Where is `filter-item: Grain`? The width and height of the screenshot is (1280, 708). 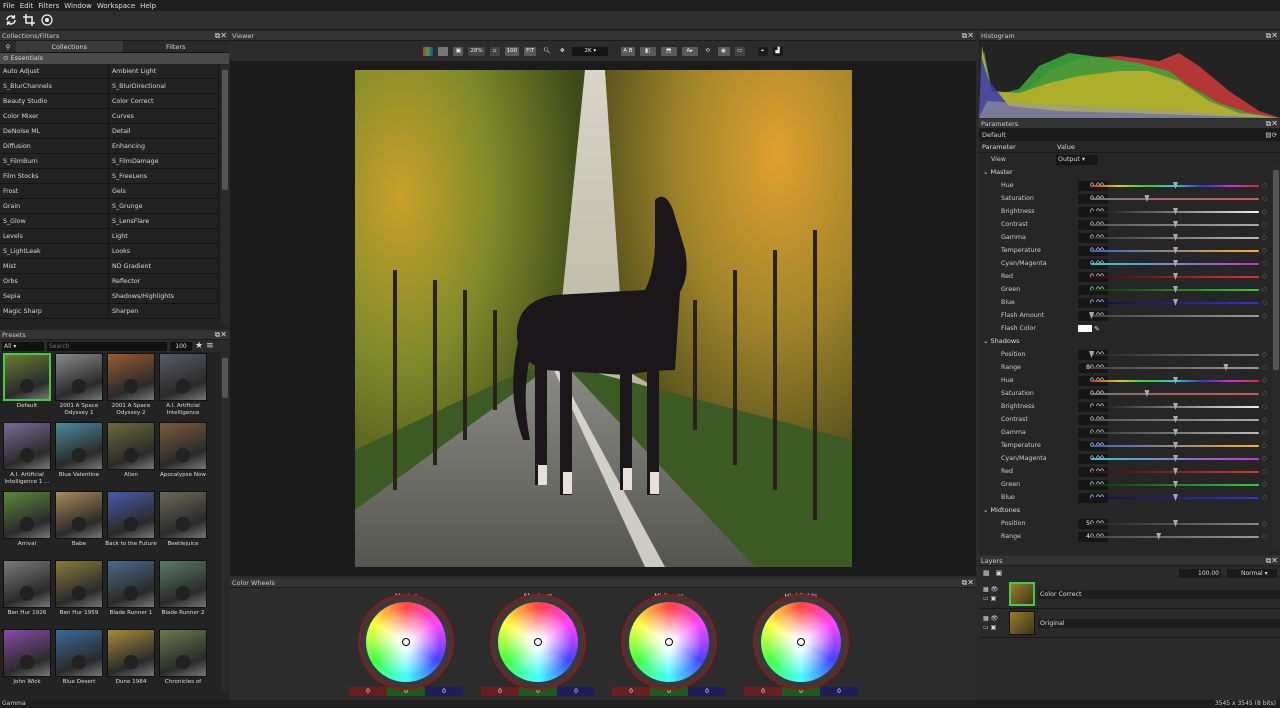 filter-item: Grain is located at coordinates (54, 206).